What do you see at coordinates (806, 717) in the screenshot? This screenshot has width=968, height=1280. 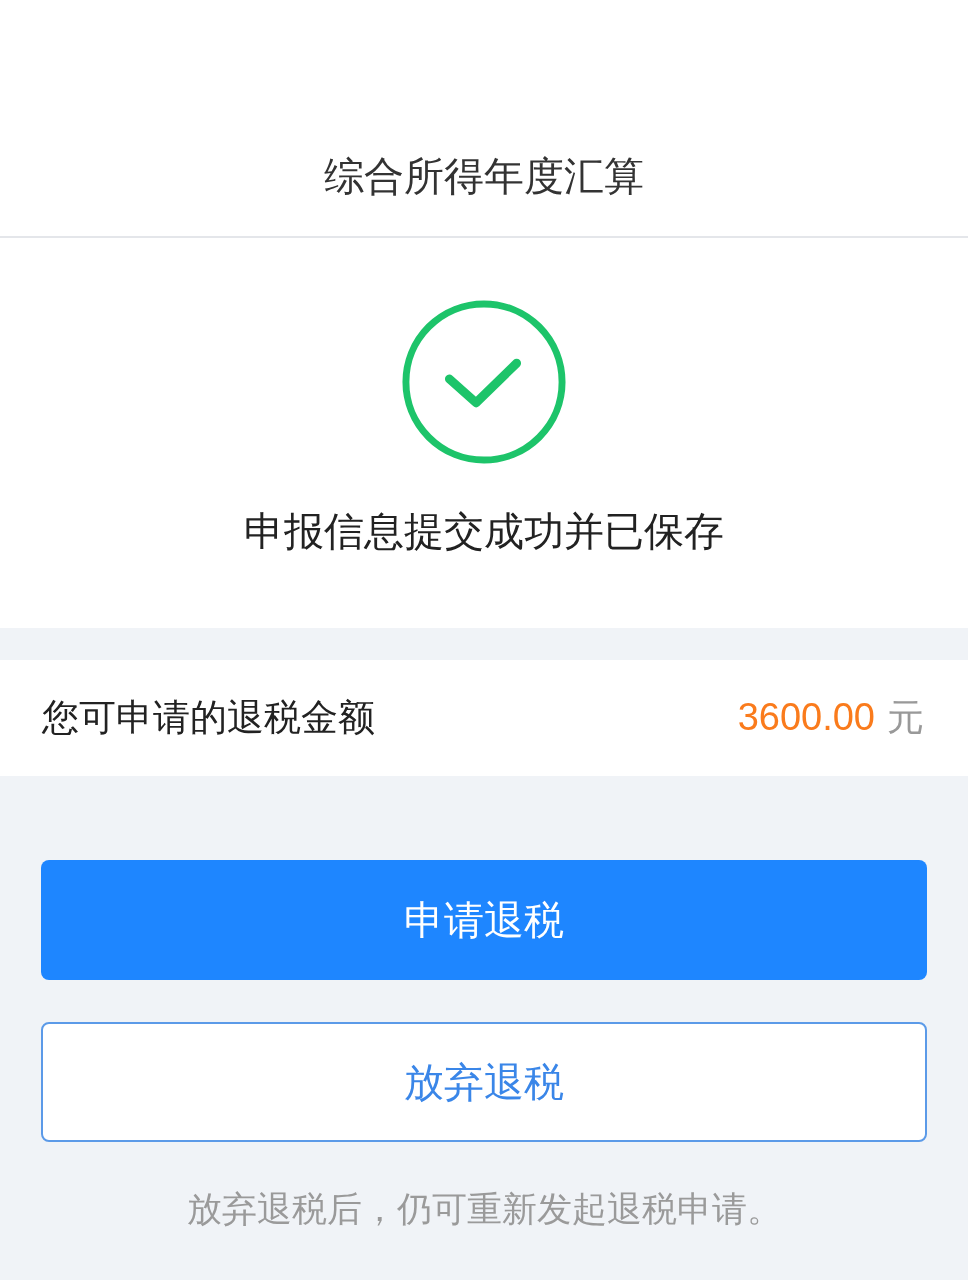 I see `refund-amount: 3600.00` at bounding box center [806, 717].